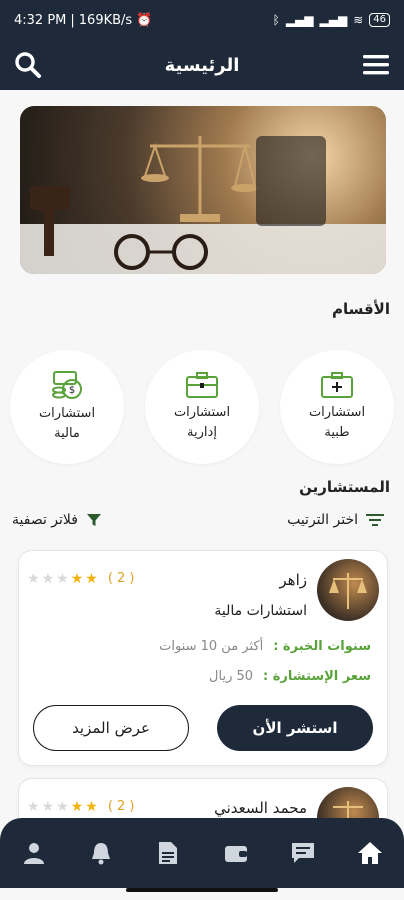  What do you see at coordinates (105, 20) in the screenshot?
I see `status-speed: 169KB/s` at bounding box center [105, 20].